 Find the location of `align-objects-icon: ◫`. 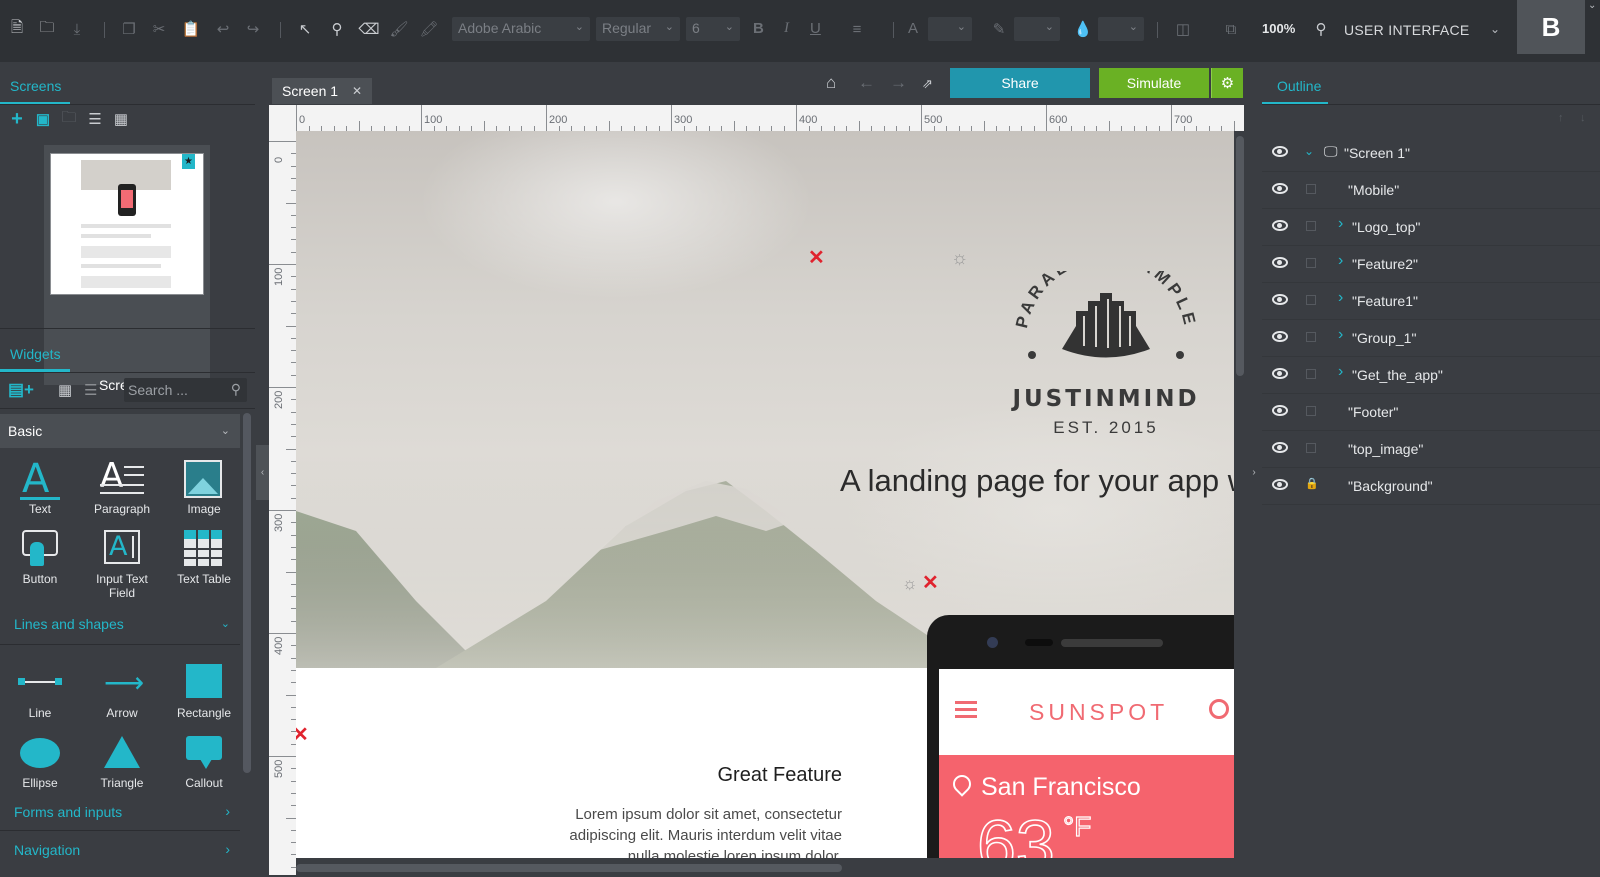

align-objects-icon: ◫ is located at coordinates (1183, 29).